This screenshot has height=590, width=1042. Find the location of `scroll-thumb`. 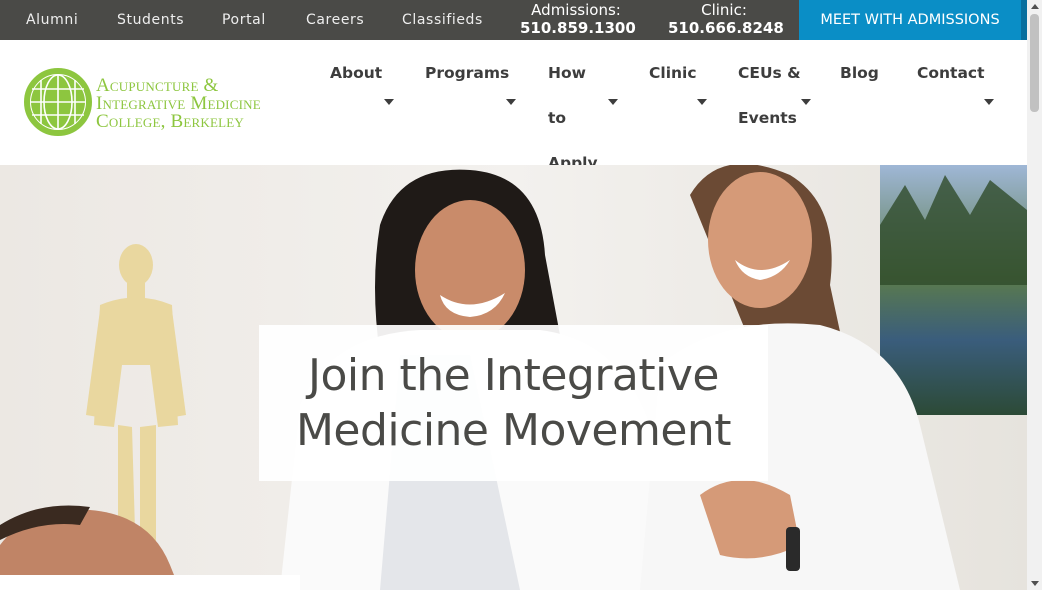

scroll-thumb is located at coordinates (1034, 63).